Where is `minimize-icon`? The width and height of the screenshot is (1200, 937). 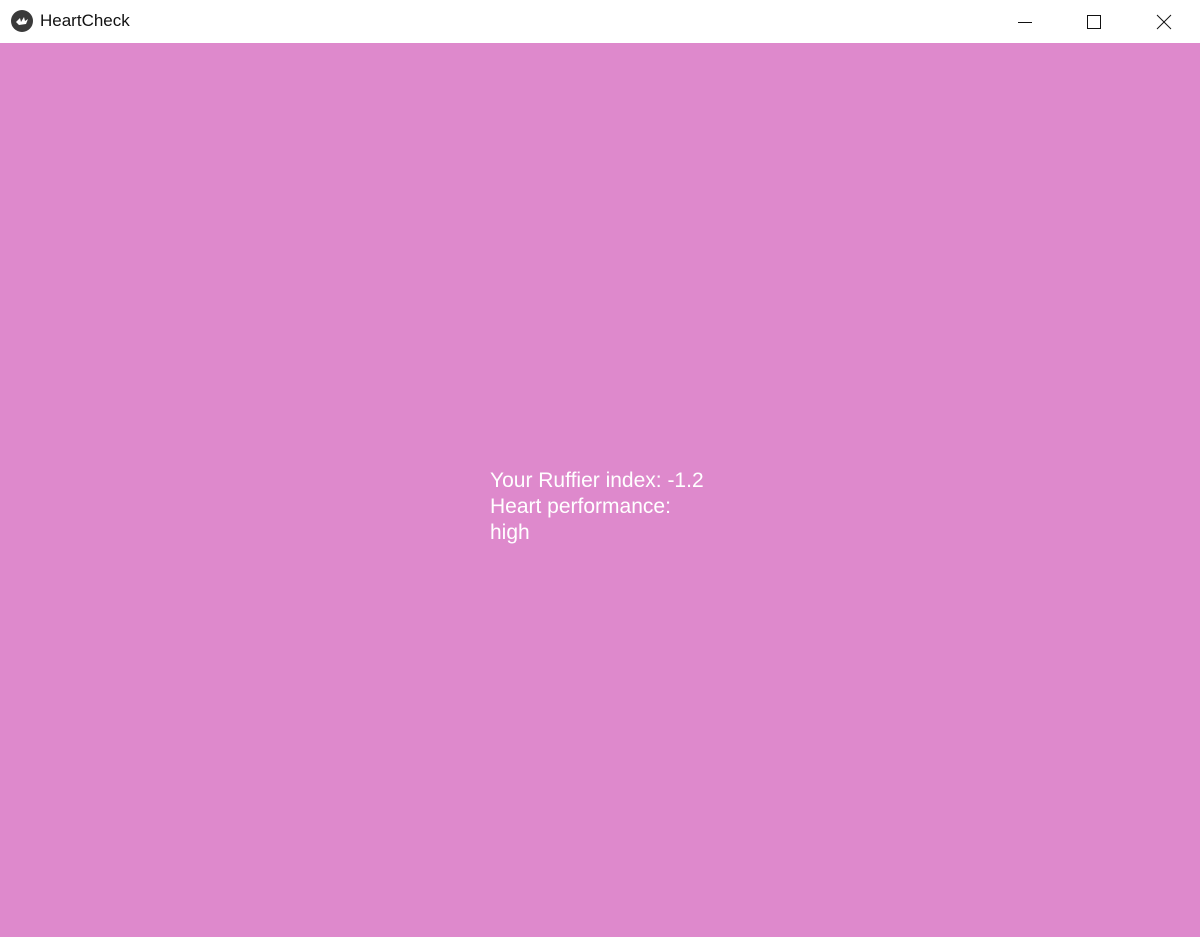 minimize-icon is located at coordinates (1025, 22).